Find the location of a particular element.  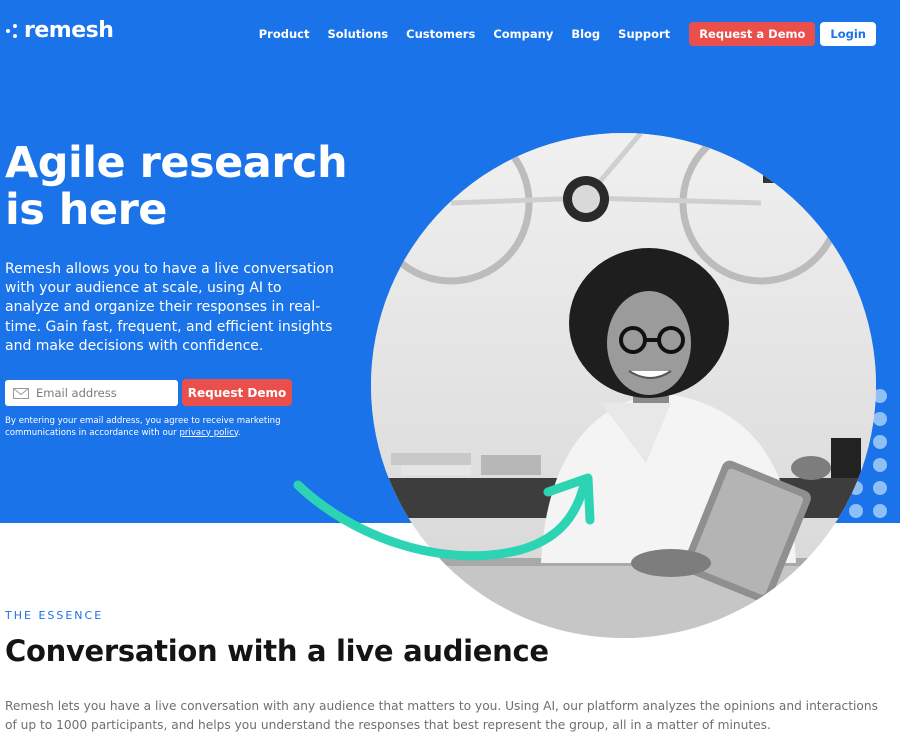

curved-arrow-icon is located at coordinates (444, 517).